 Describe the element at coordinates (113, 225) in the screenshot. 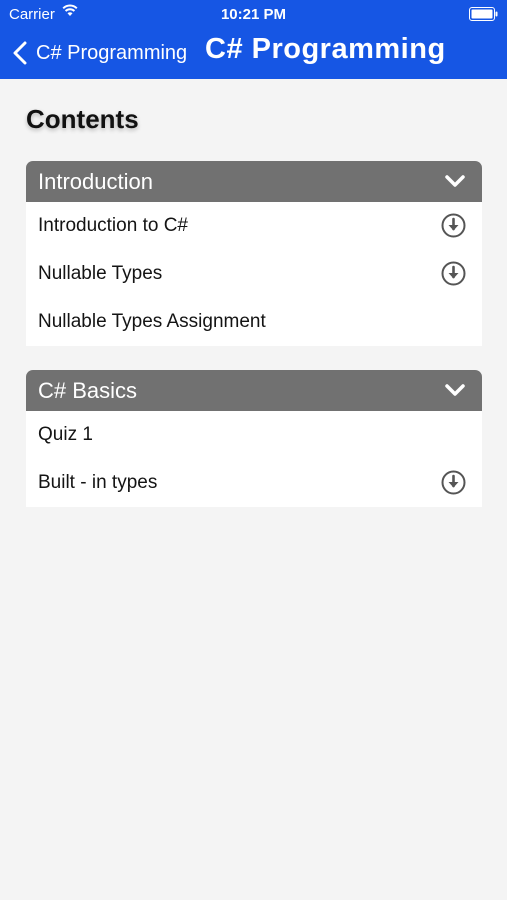

I see `item-label: Introduction to C#` at that location.